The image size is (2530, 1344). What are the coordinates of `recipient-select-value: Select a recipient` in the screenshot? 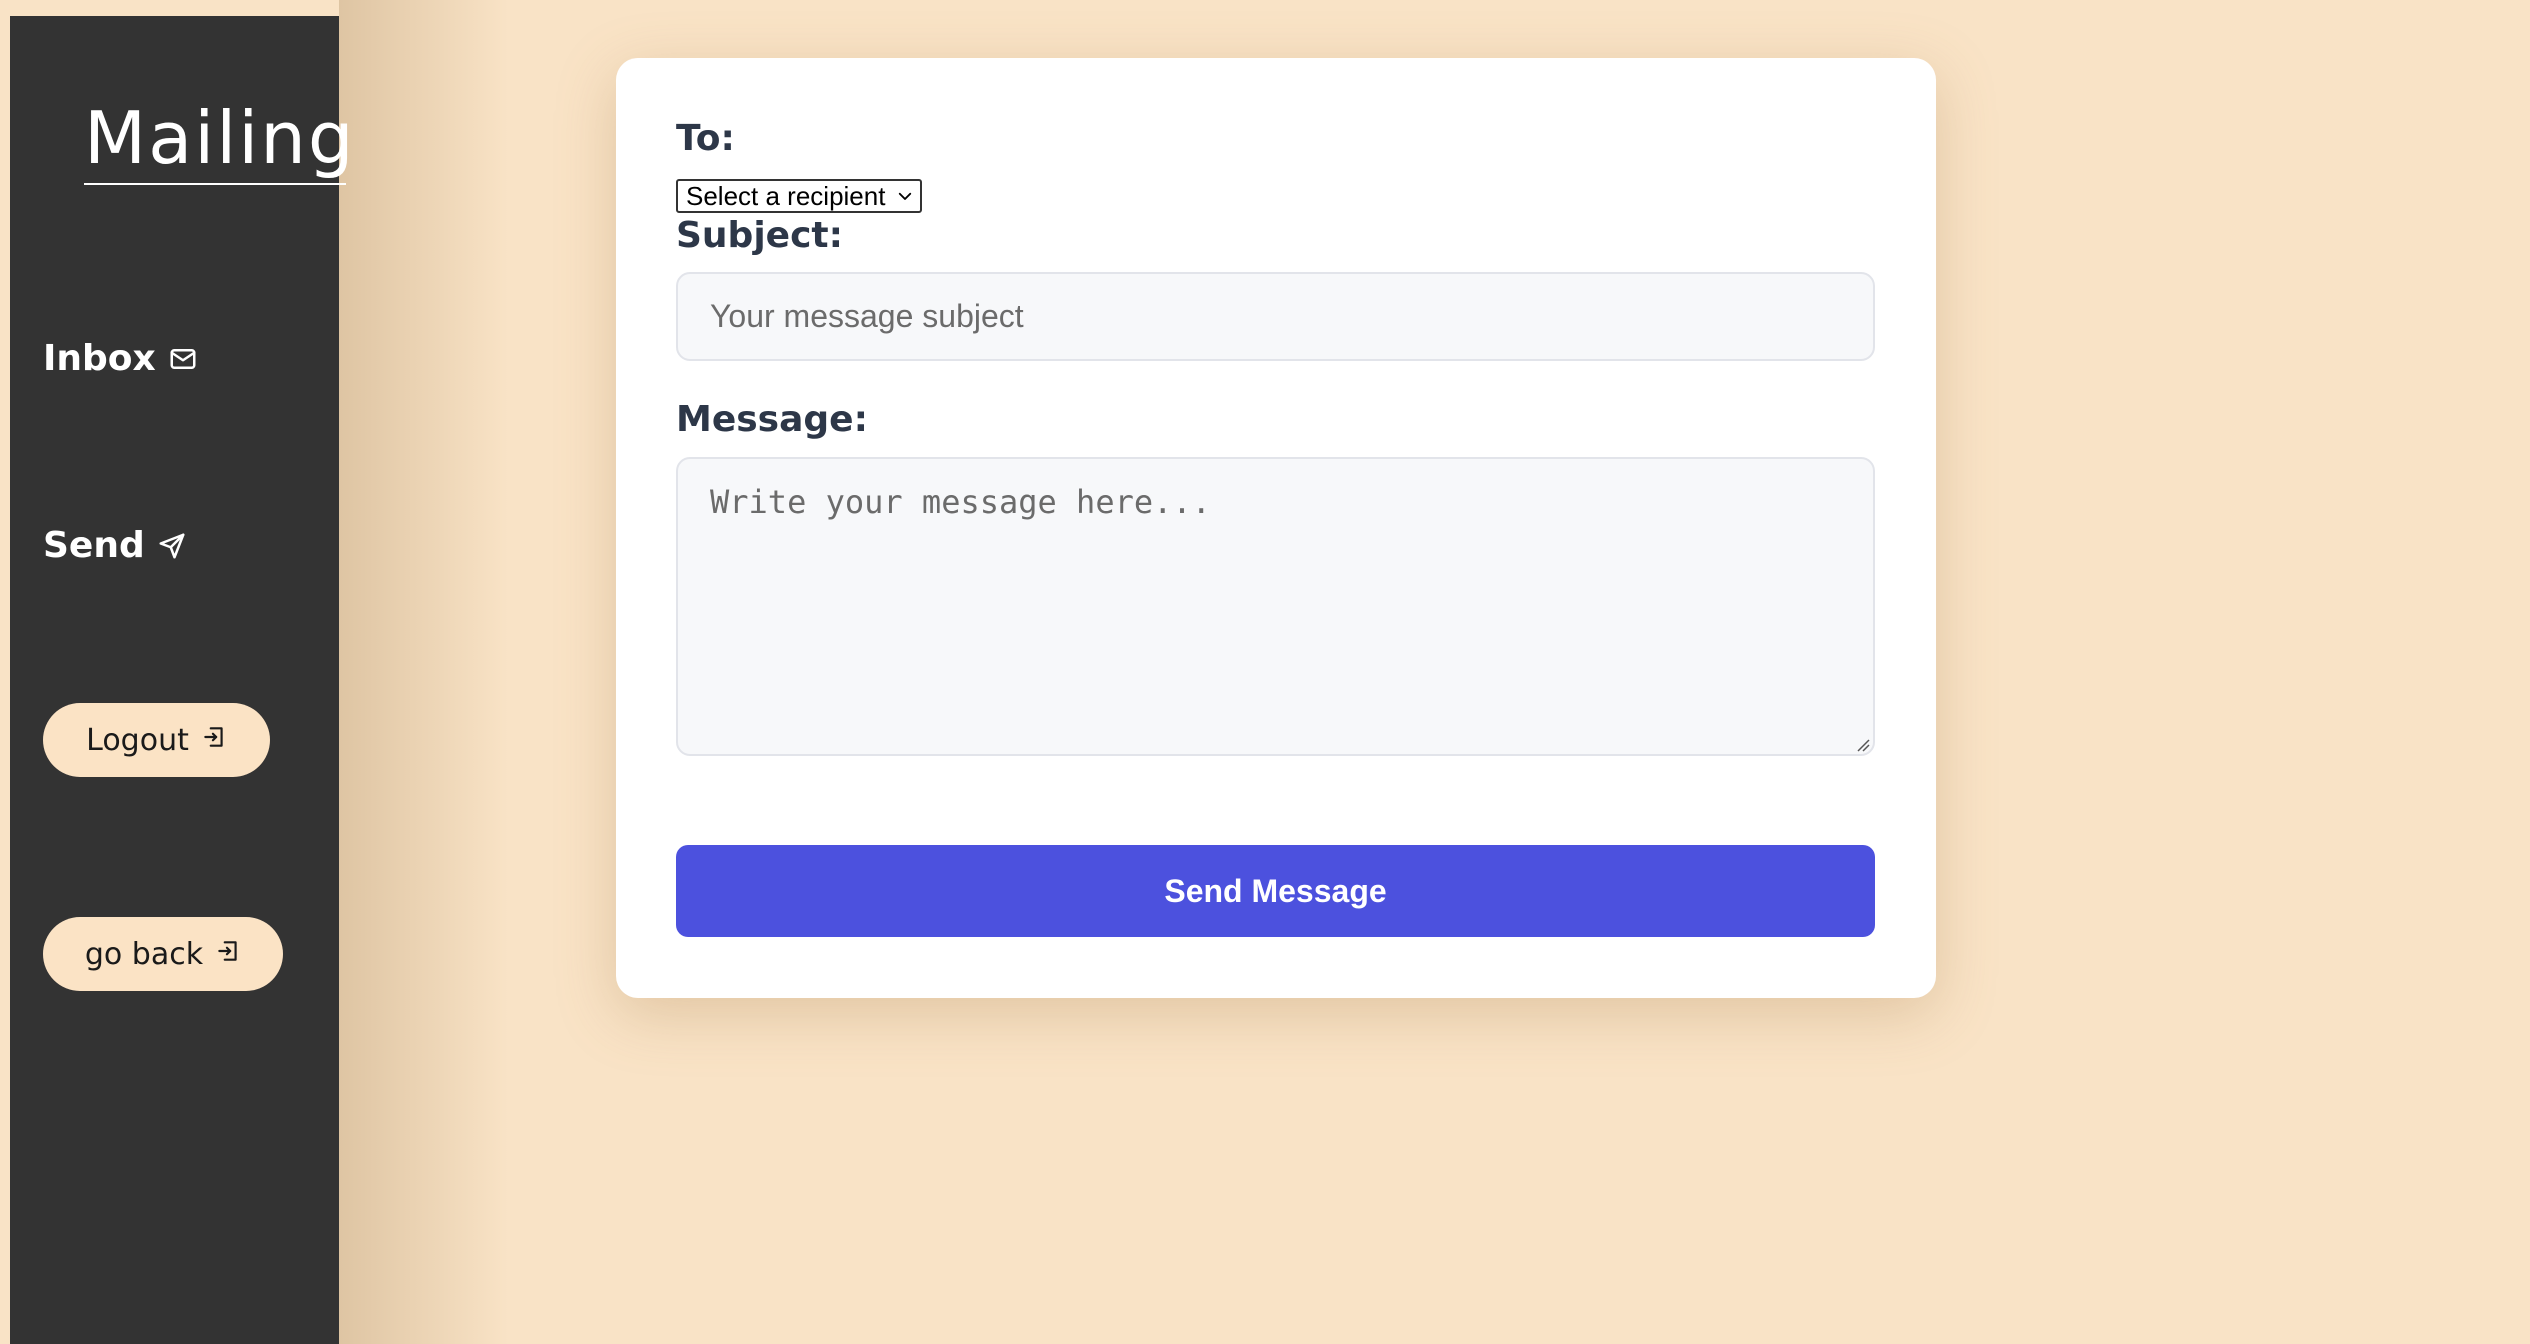 It's located at (786, 195).